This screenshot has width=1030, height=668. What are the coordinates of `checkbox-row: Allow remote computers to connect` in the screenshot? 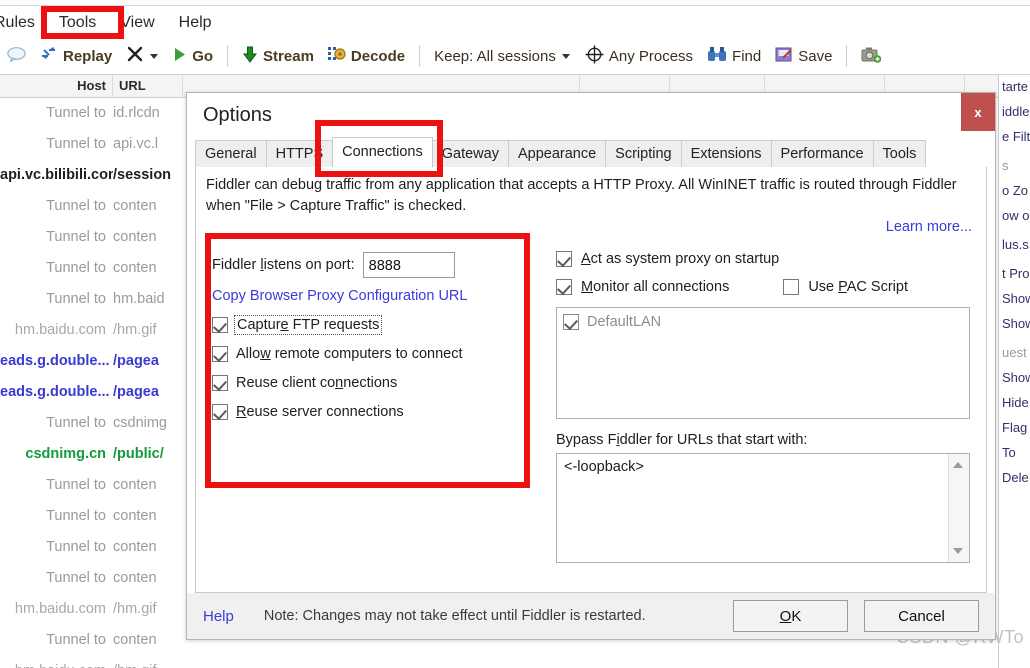 It's located at (367, 354).